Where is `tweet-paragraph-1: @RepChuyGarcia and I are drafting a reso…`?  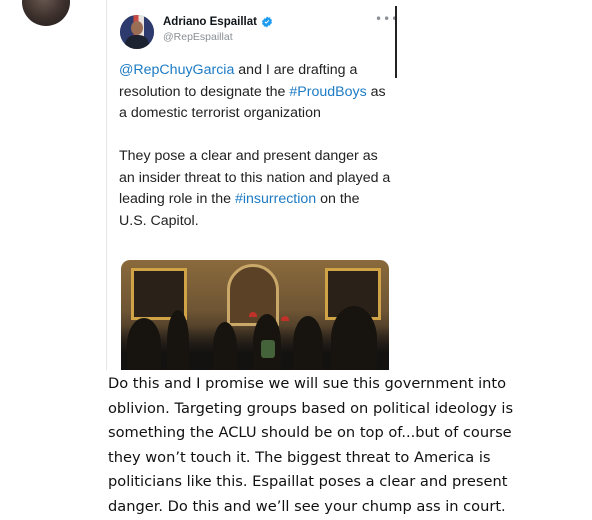 tweet-paragraph-1: @RepChuyGarcia and I are drafting a reso… is located at coordinates (255, 92).